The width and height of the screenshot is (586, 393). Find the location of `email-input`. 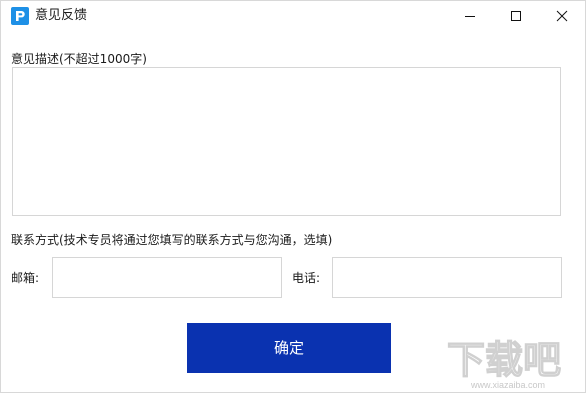

email-input is located at coordinates (167, 277).